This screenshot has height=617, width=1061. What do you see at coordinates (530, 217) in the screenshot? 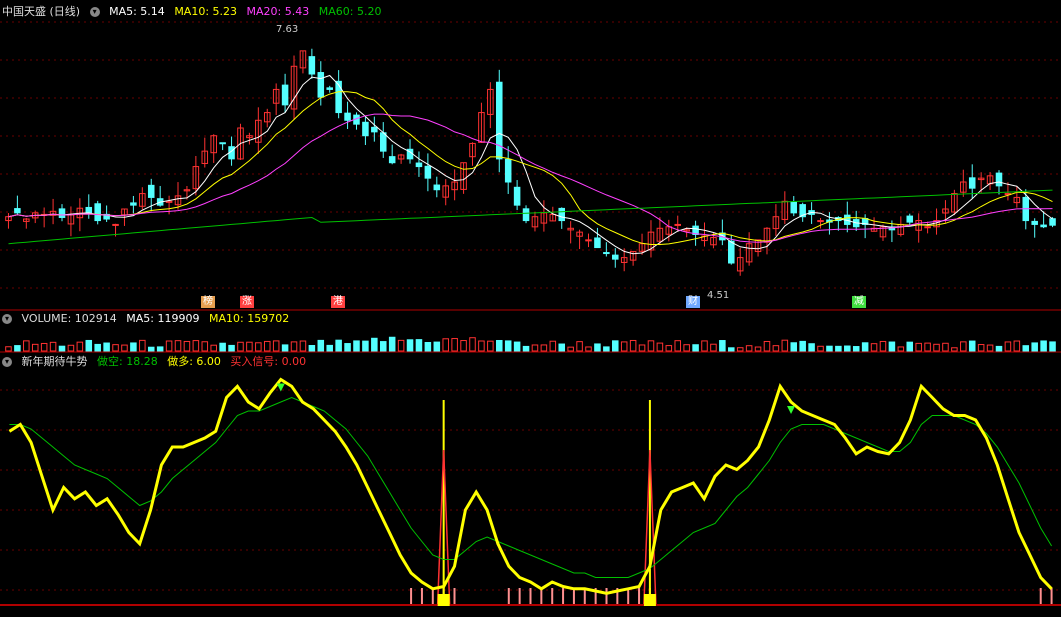
I see `ma60-line` at bounding box center [530, 217].